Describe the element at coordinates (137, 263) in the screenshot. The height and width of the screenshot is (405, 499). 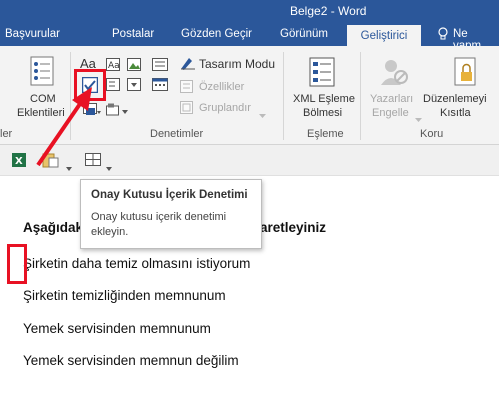
I see `option-line: Şirketin daha temiz olmasını istiyorum` at that location.